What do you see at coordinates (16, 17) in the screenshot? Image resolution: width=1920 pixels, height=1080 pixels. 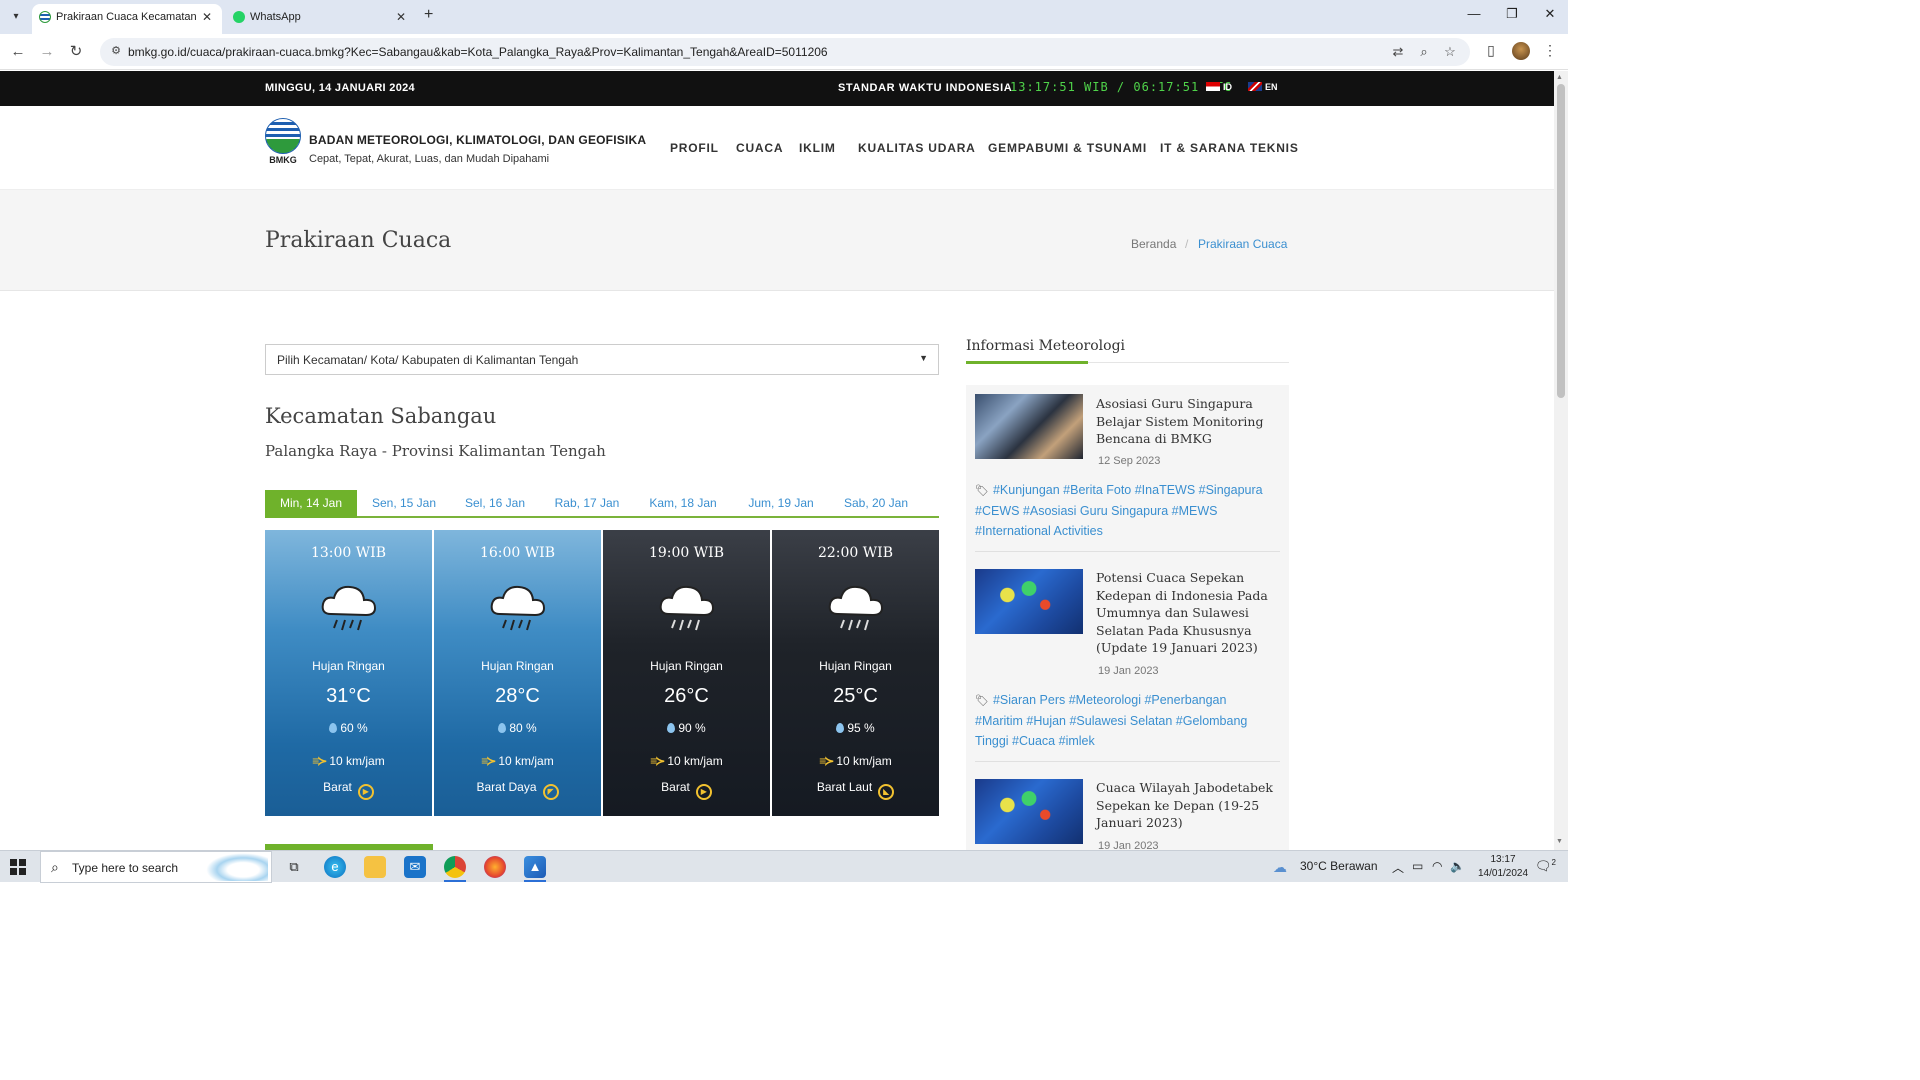 I see `tab-search-icon: ▾` at bounding box center [16, 17].